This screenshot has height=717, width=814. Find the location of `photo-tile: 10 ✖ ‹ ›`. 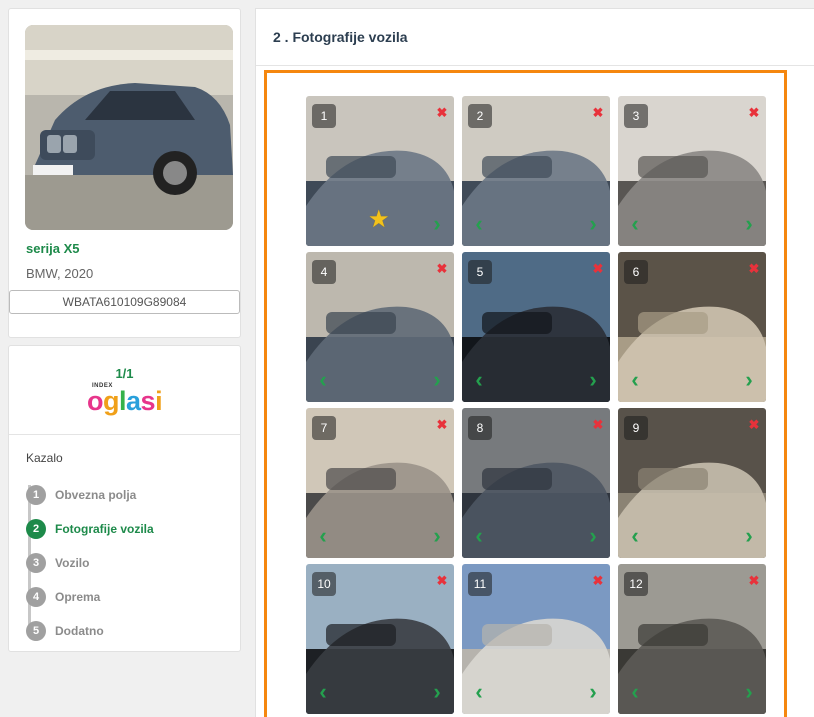

photo-tile: 10 ✖ ‹ › is located at coordinates (380, 639).